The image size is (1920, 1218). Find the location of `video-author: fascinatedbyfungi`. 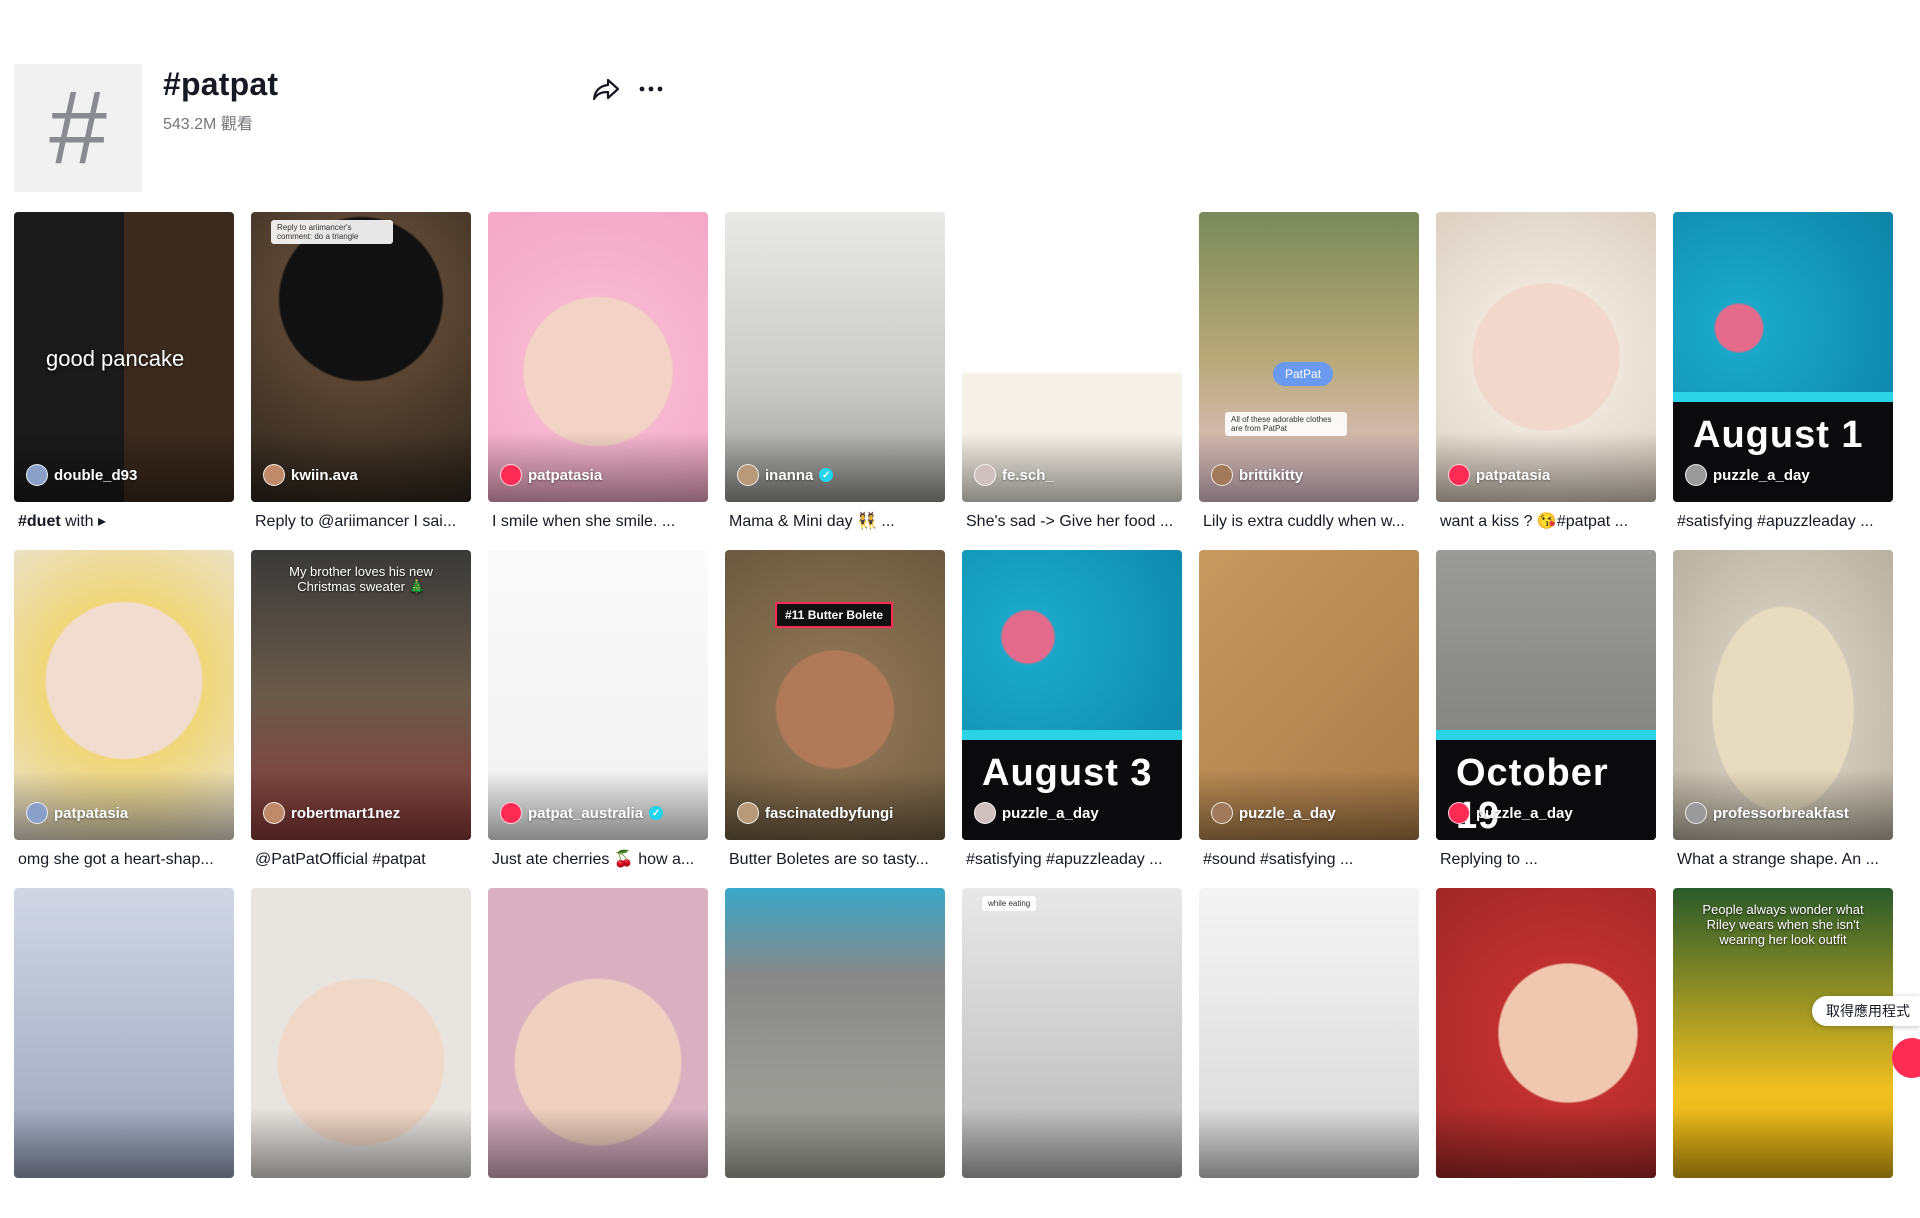

video-author: fascinatedbyfungi is located at coordinates (815, 813).